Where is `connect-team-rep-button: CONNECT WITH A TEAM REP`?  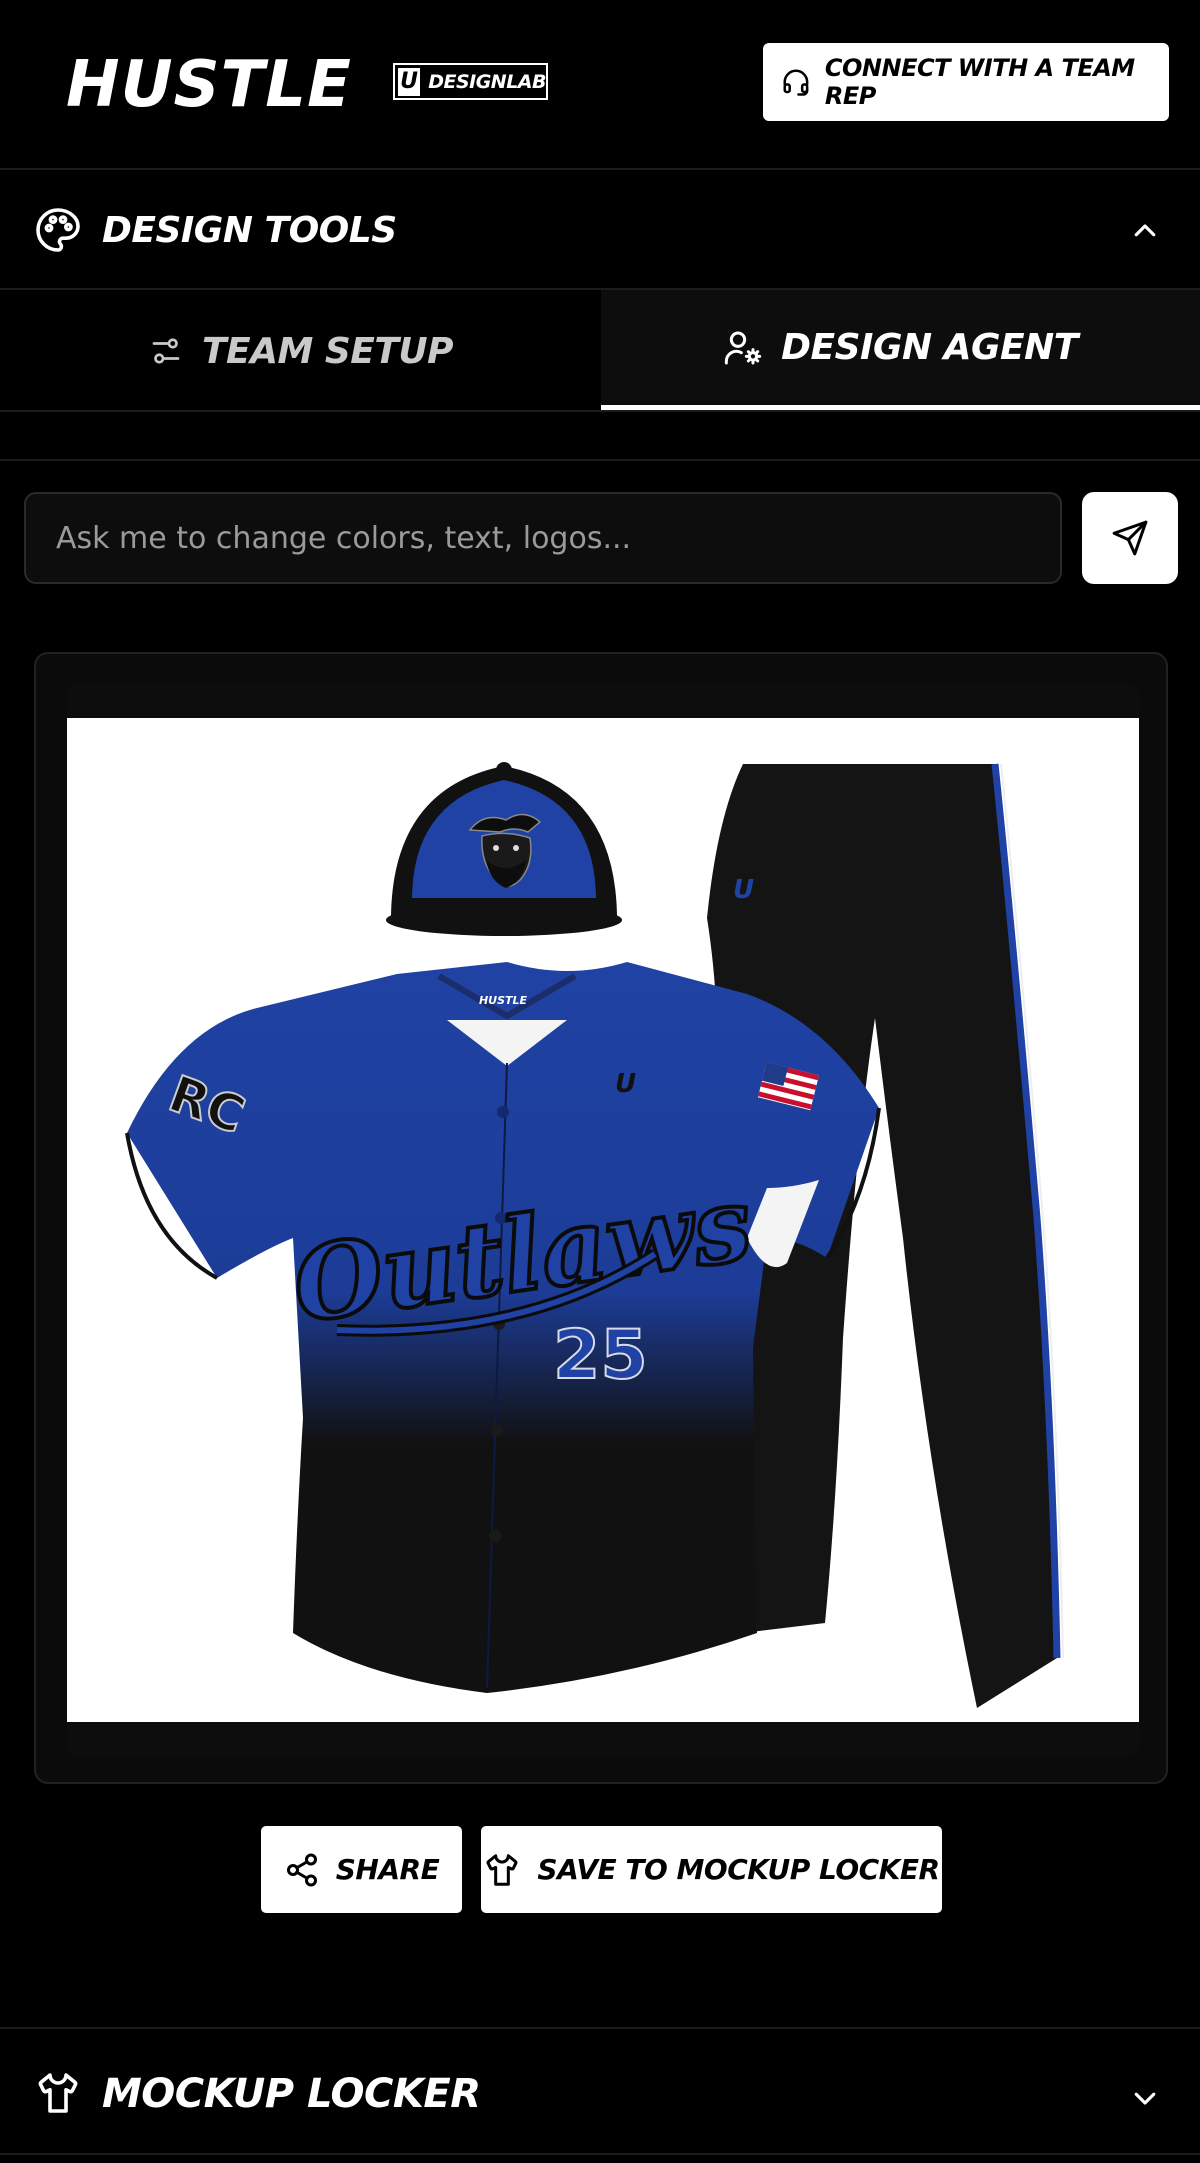
connect-team-rep-button: CONNECT WITH A TEAM REP is located at coordinates (966, 82).